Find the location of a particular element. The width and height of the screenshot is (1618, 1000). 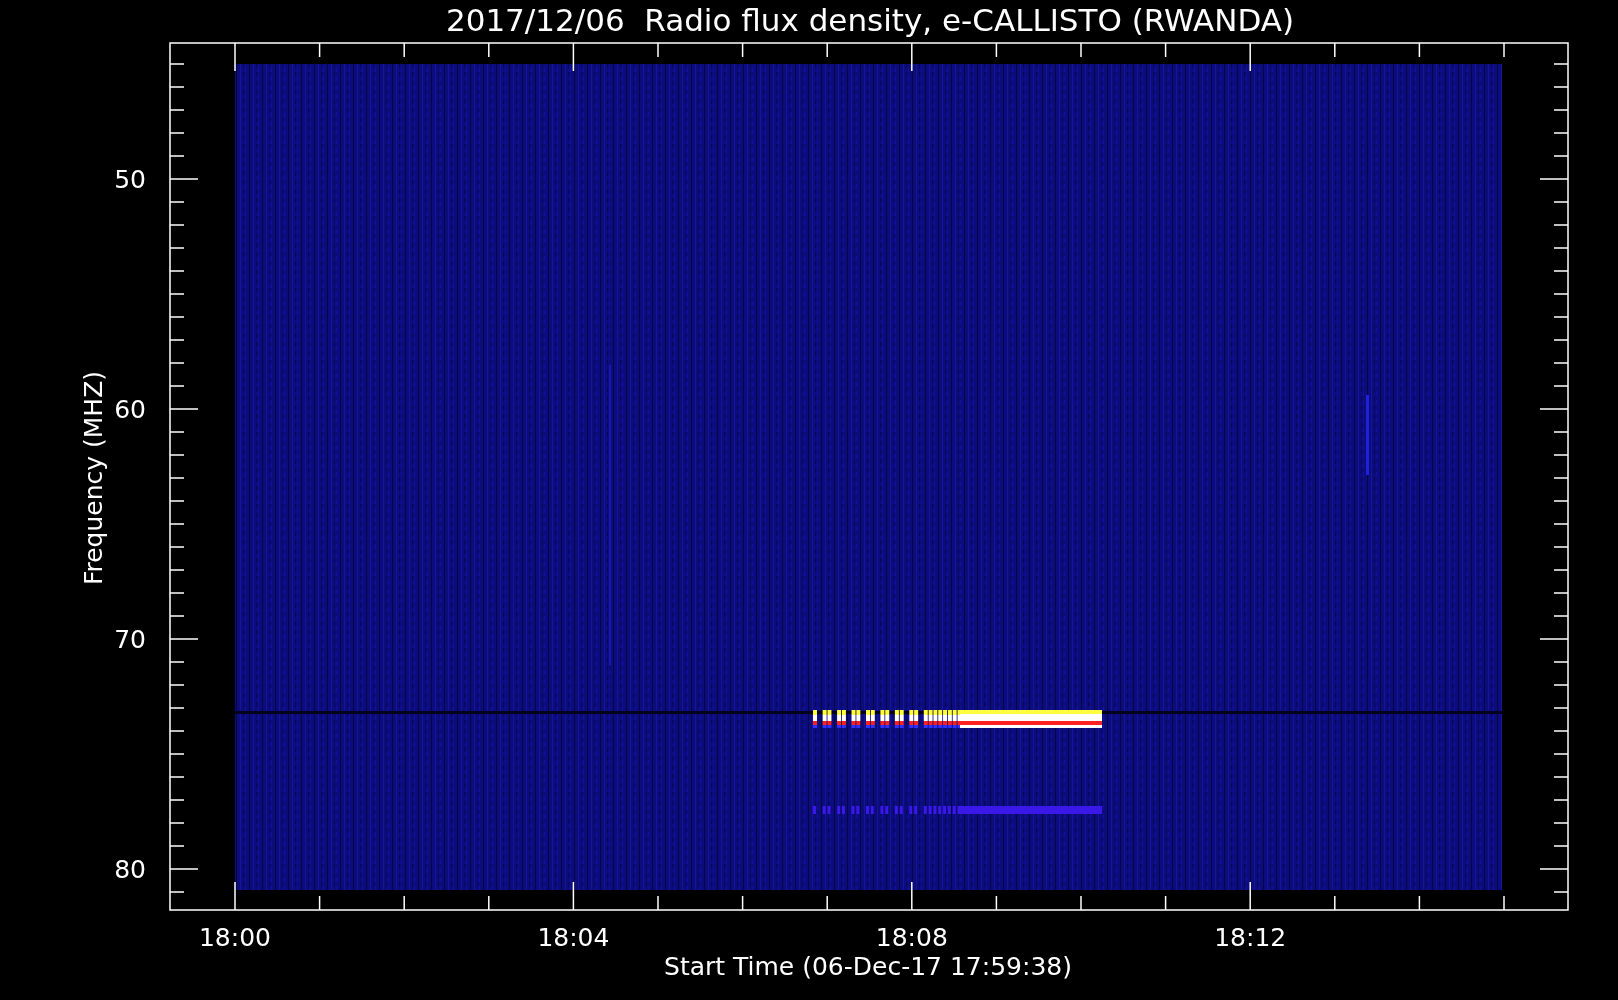

y-tick-label: 60 is located at coordinates (130, 409).